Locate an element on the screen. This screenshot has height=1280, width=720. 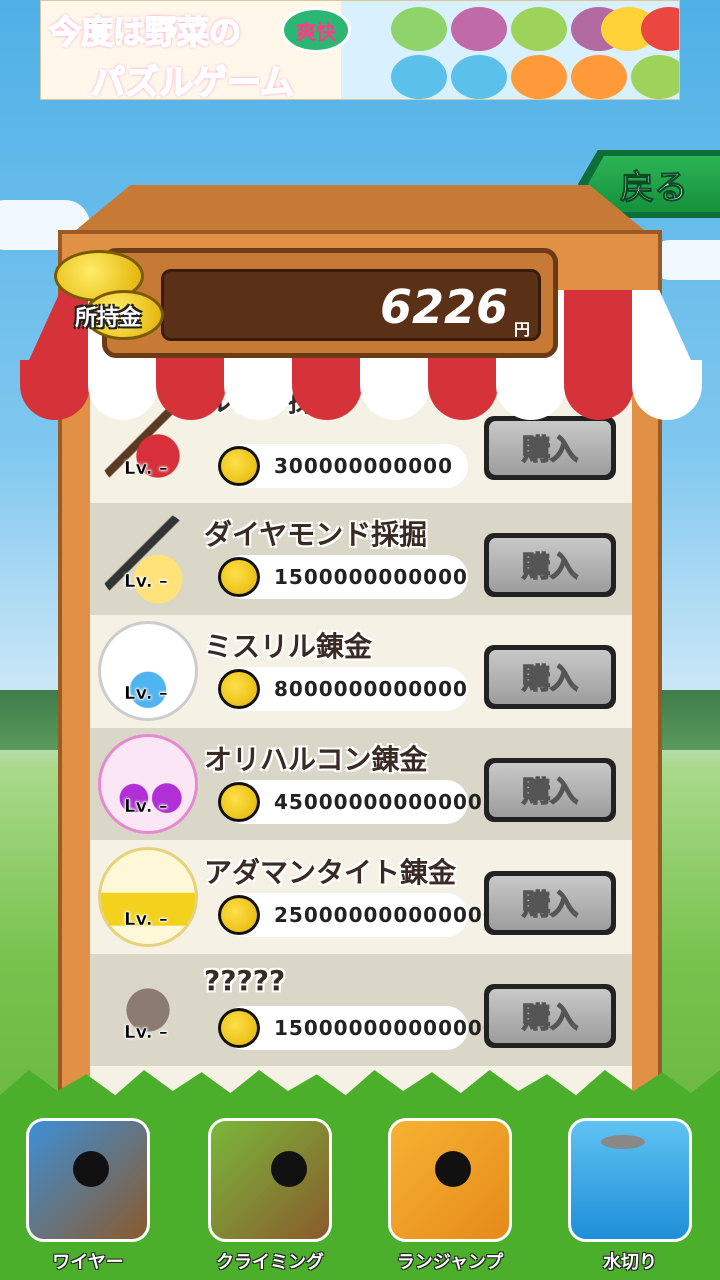
nav-app-climbing is located at coordinates (270, 1180).